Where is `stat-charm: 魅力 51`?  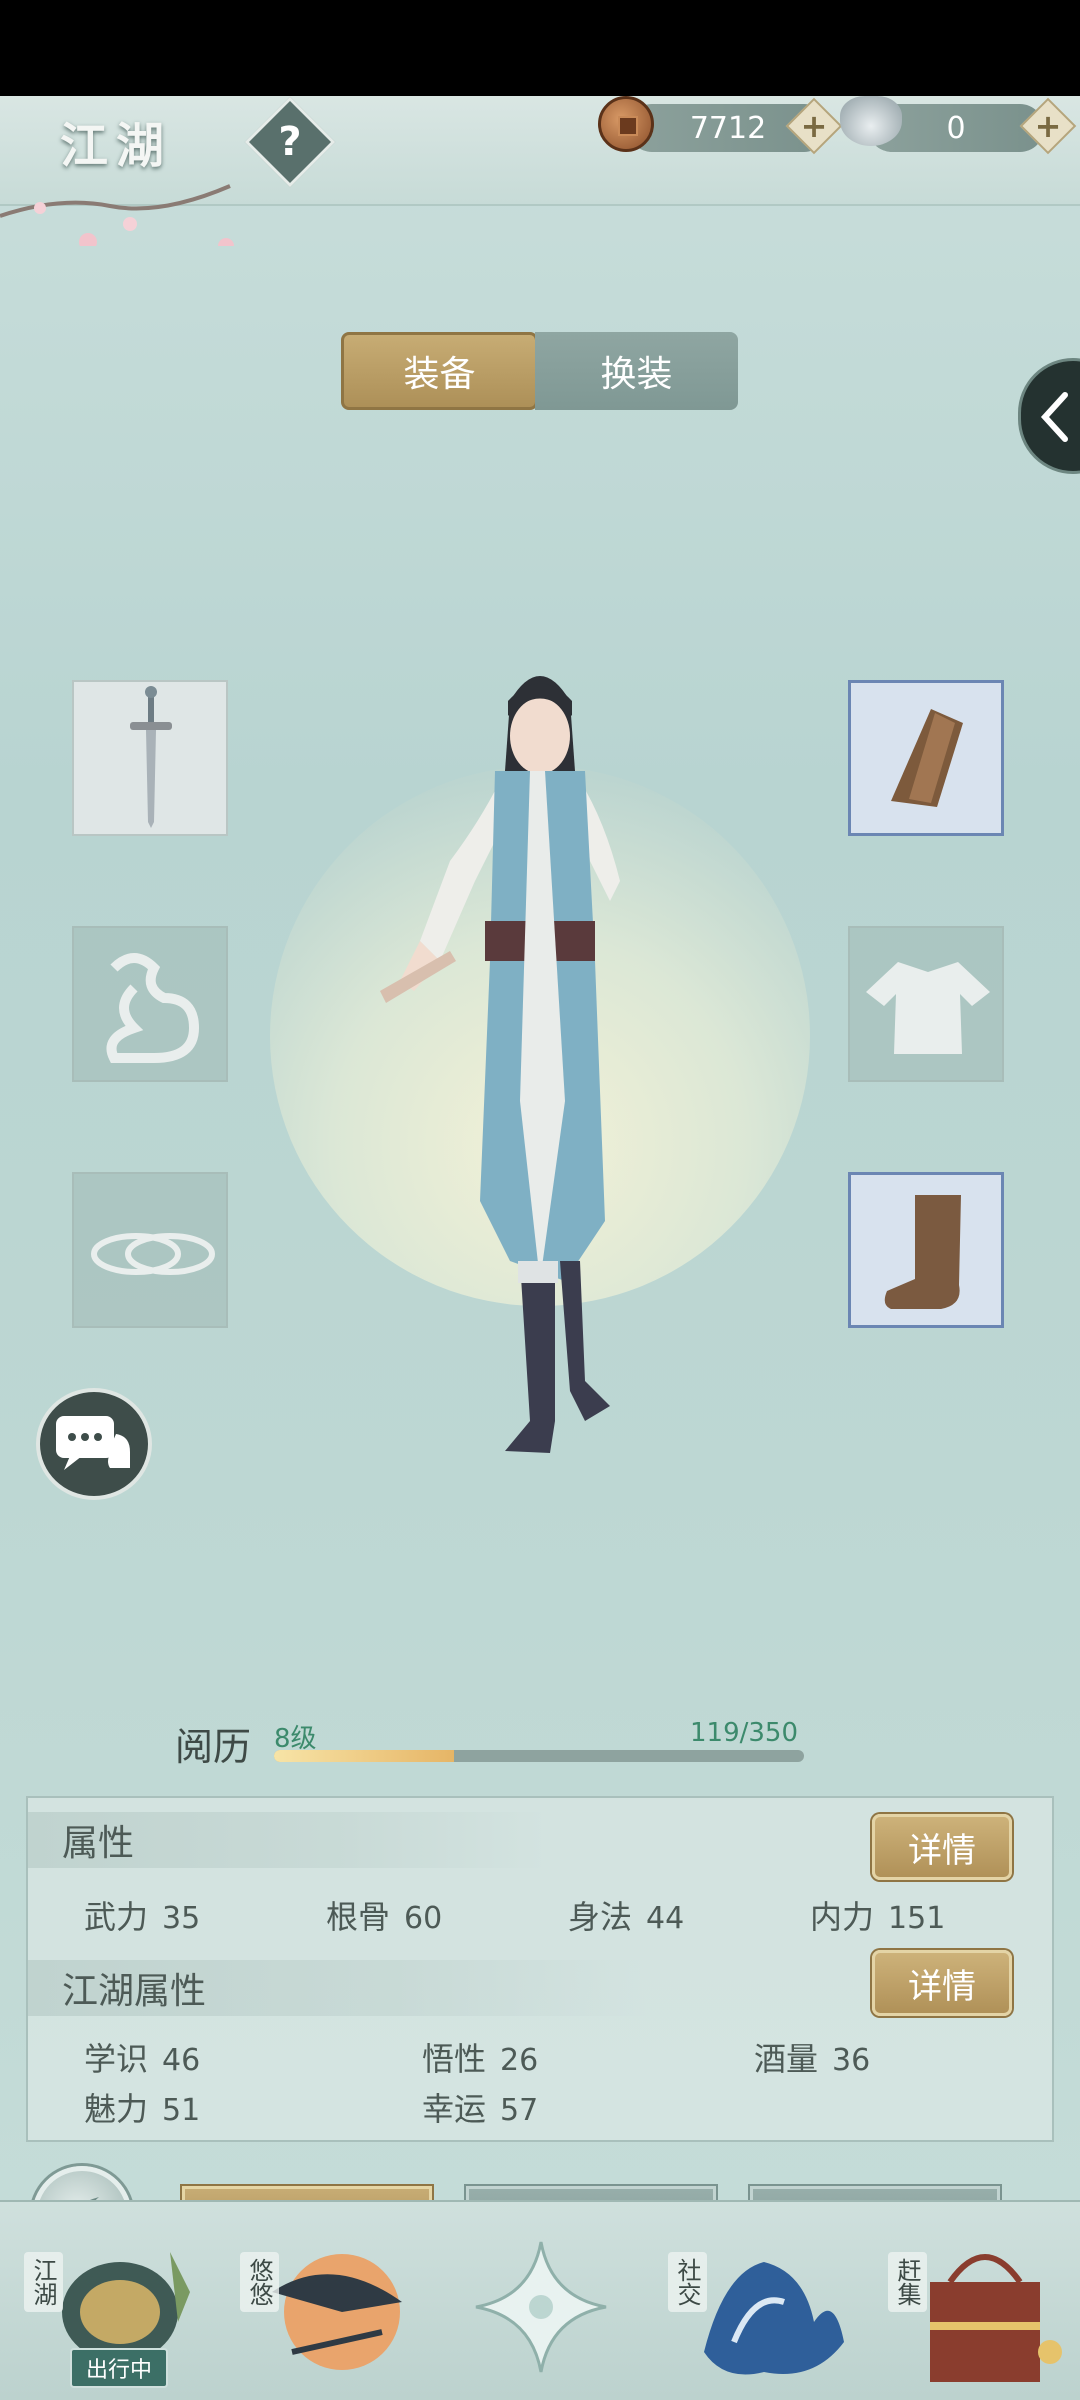 stat-charm: 魅力 51 is located at coordinates (142, 2107).